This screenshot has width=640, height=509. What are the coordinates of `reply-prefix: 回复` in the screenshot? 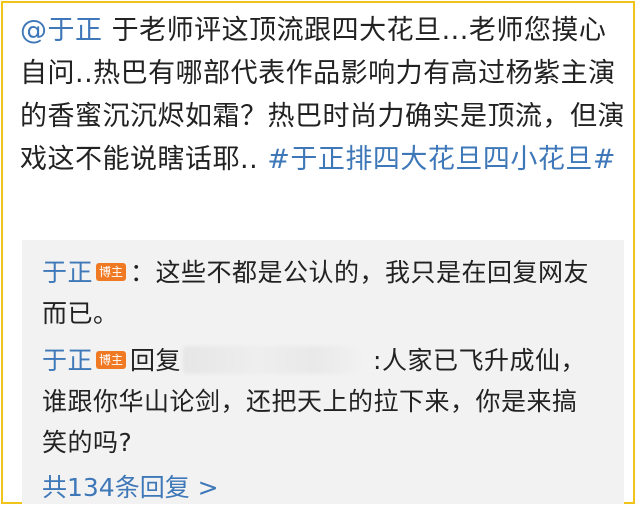 It's located at (156, 360).